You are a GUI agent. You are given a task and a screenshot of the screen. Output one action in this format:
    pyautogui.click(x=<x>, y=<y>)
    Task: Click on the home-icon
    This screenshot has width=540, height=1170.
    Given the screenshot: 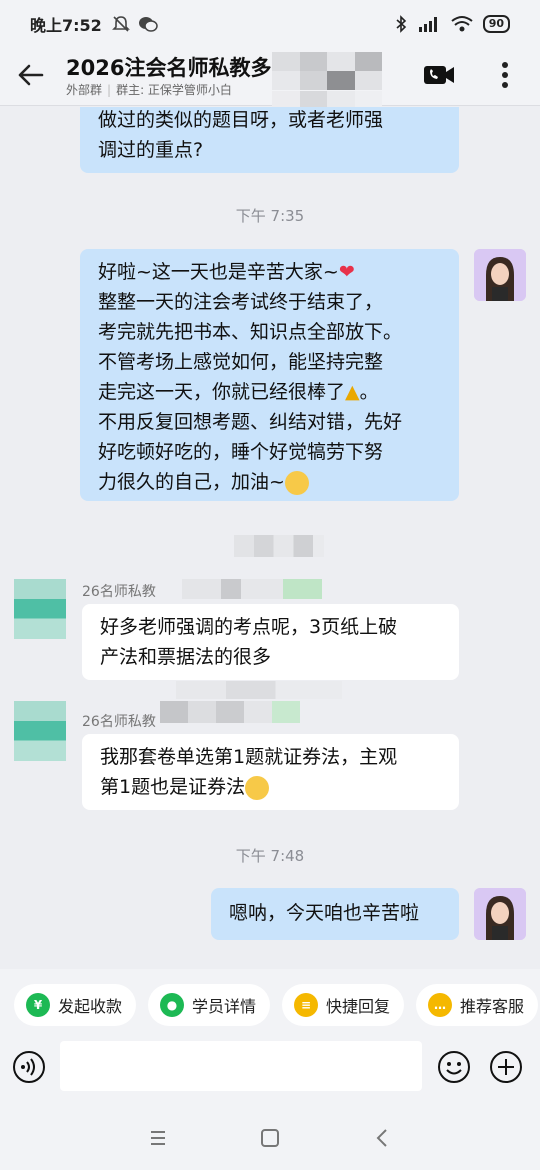 What is the action you would take?
    pyautogui.click(x=270, y=1138)
    